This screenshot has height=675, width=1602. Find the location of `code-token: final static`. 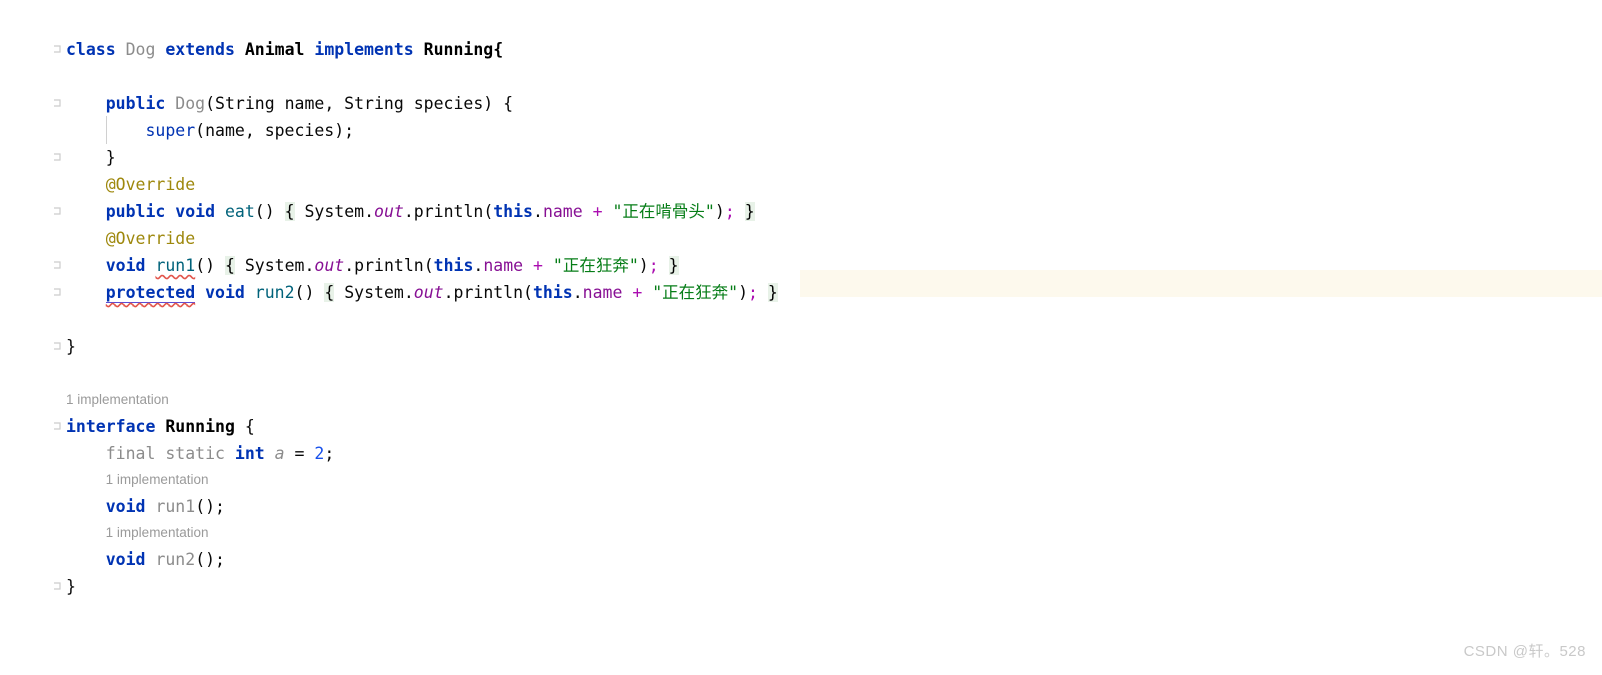

code-token: final static is located at coordinates (170, 453).